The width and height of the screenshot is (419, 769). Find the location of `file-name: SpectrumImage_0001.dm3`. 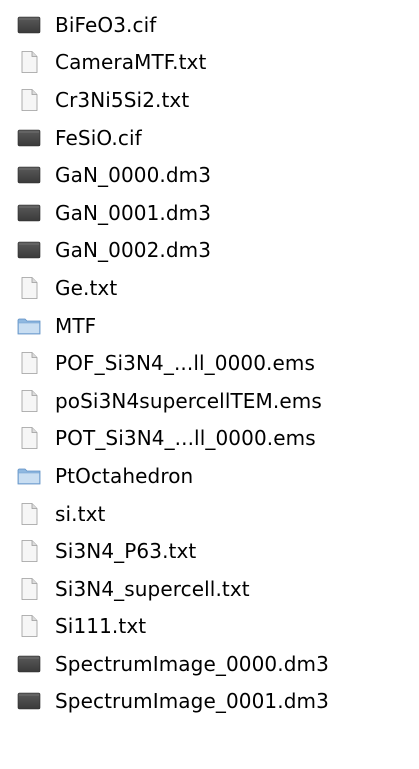

file-name: SpectrumImage_0001.dm3 is located at coordinates (192, 701).